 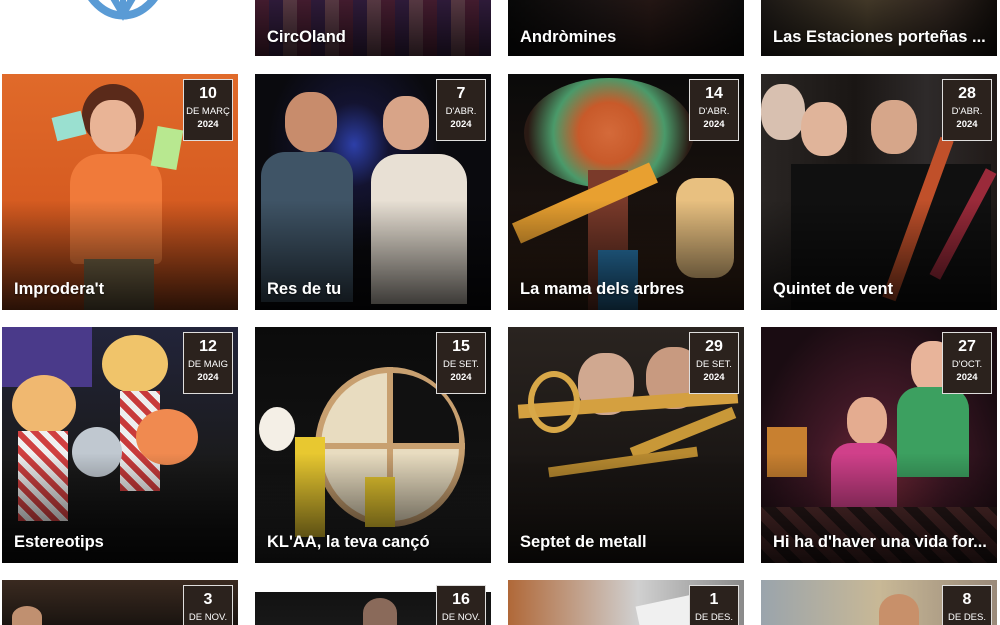 I want to click on event-card-septet-metall: 29 DE SET. 2024 Septet de metall, so click(x=626, y=445).